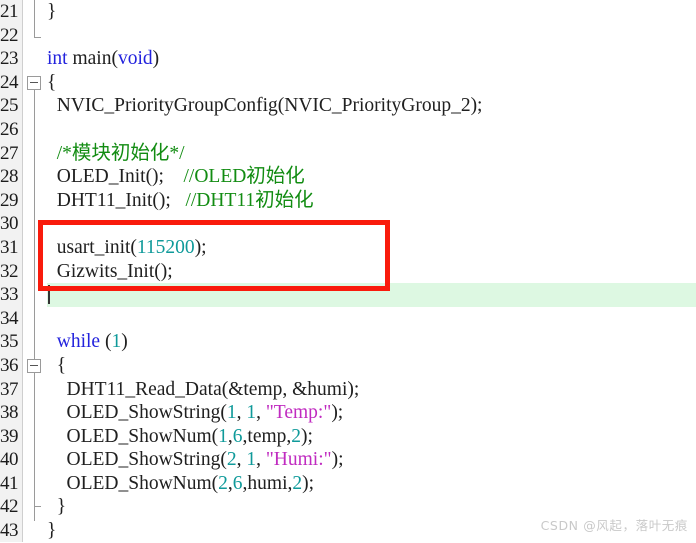 The width and height of the screenshot is (696, 543). What do you see at coordinates (9, 224) in the screenshot?
I see `line-number: 30` at bounding box center [9, 224].